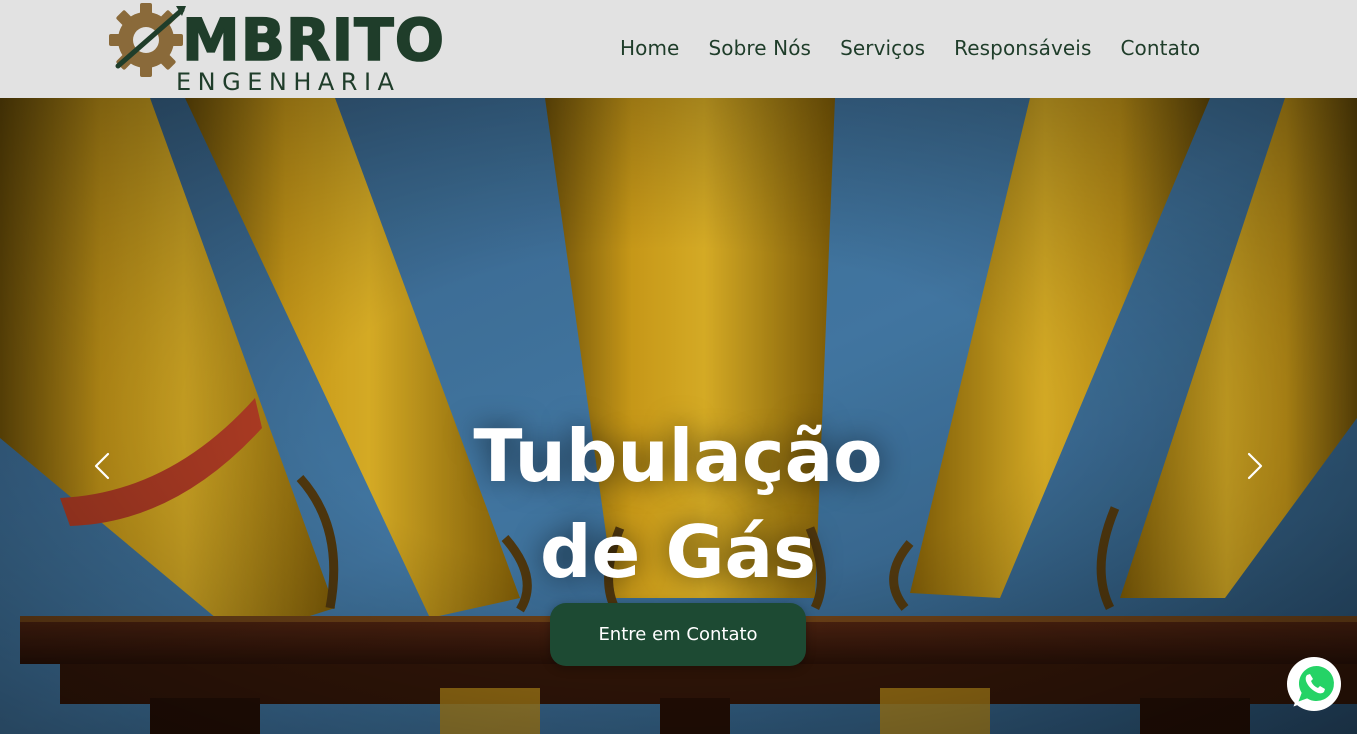  Describe the element at coordinates (288, 82) in the screenshot. I see `logo-tagline: ENGENHARIA` at that location.